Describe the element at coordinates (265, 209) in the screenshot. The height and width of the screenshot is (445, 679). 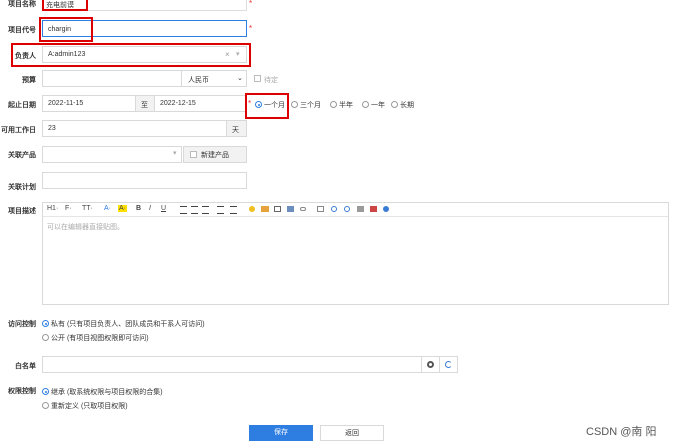
I see `image-icon` at that location.